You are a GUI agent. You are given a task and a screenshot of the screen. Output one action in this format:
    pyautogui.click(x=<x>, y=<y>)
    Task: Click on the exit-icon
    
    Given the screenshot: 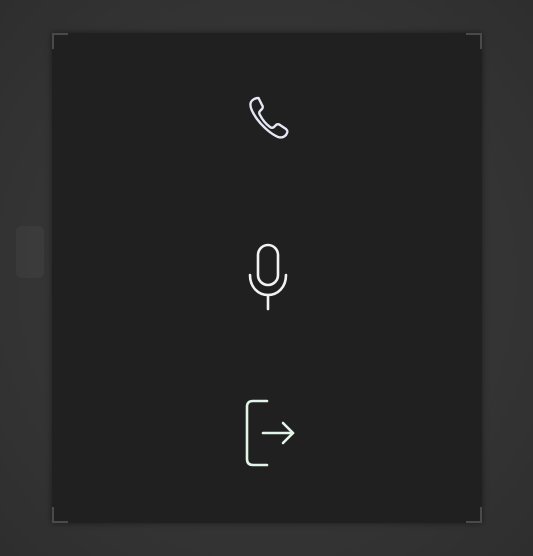 What is the action you would take?
    pyautogui.click(x=268, y=431)
    